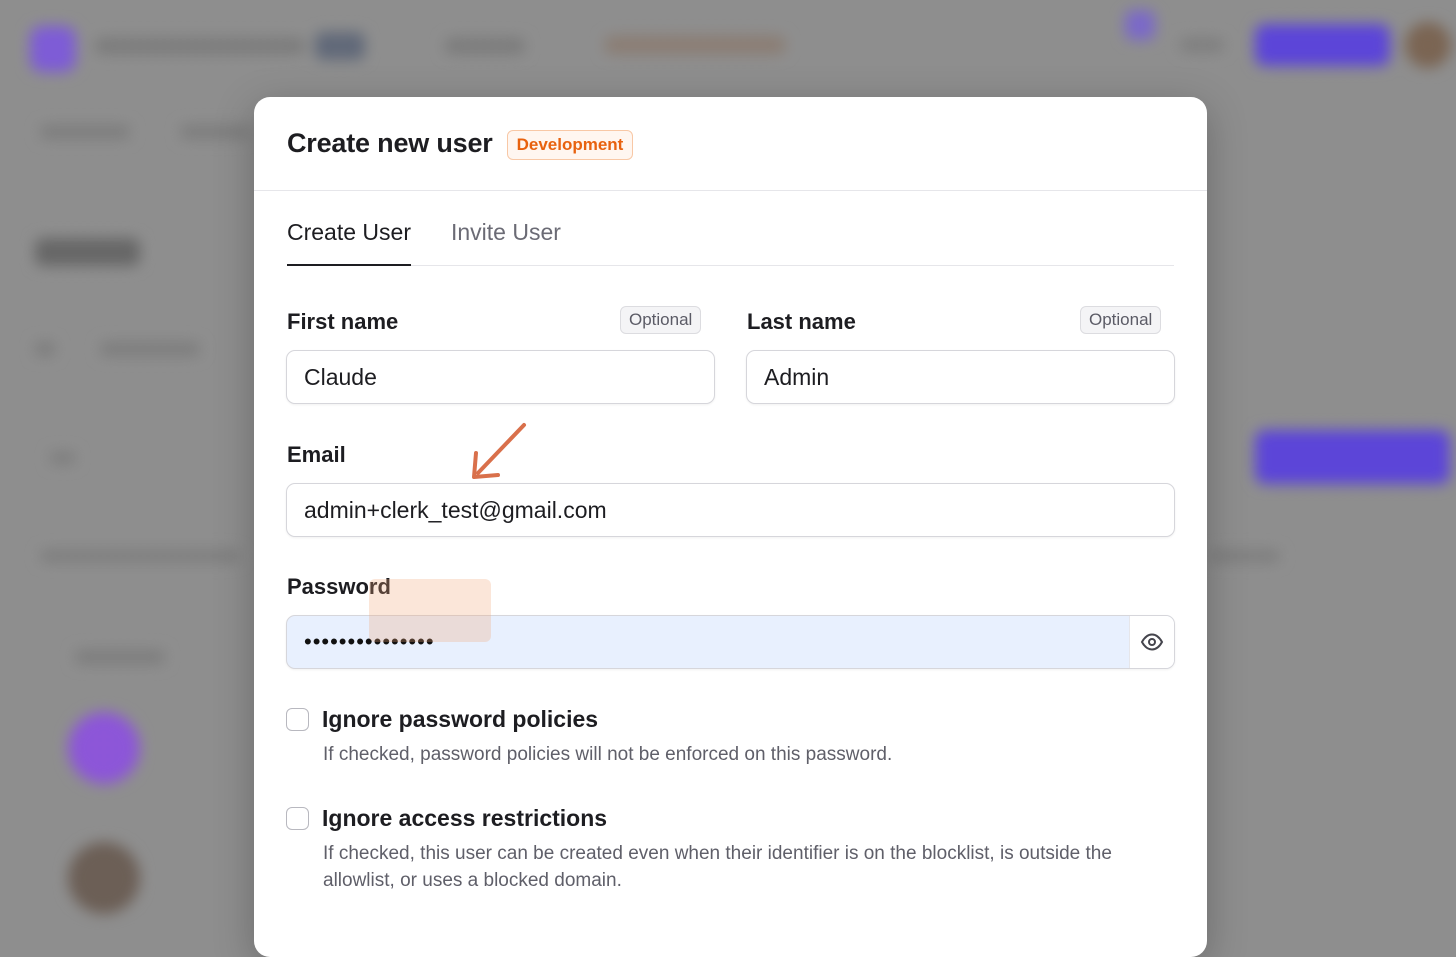 The image size is (1456, 957). I want to click on first-name-label: First name, so click(343, 321).